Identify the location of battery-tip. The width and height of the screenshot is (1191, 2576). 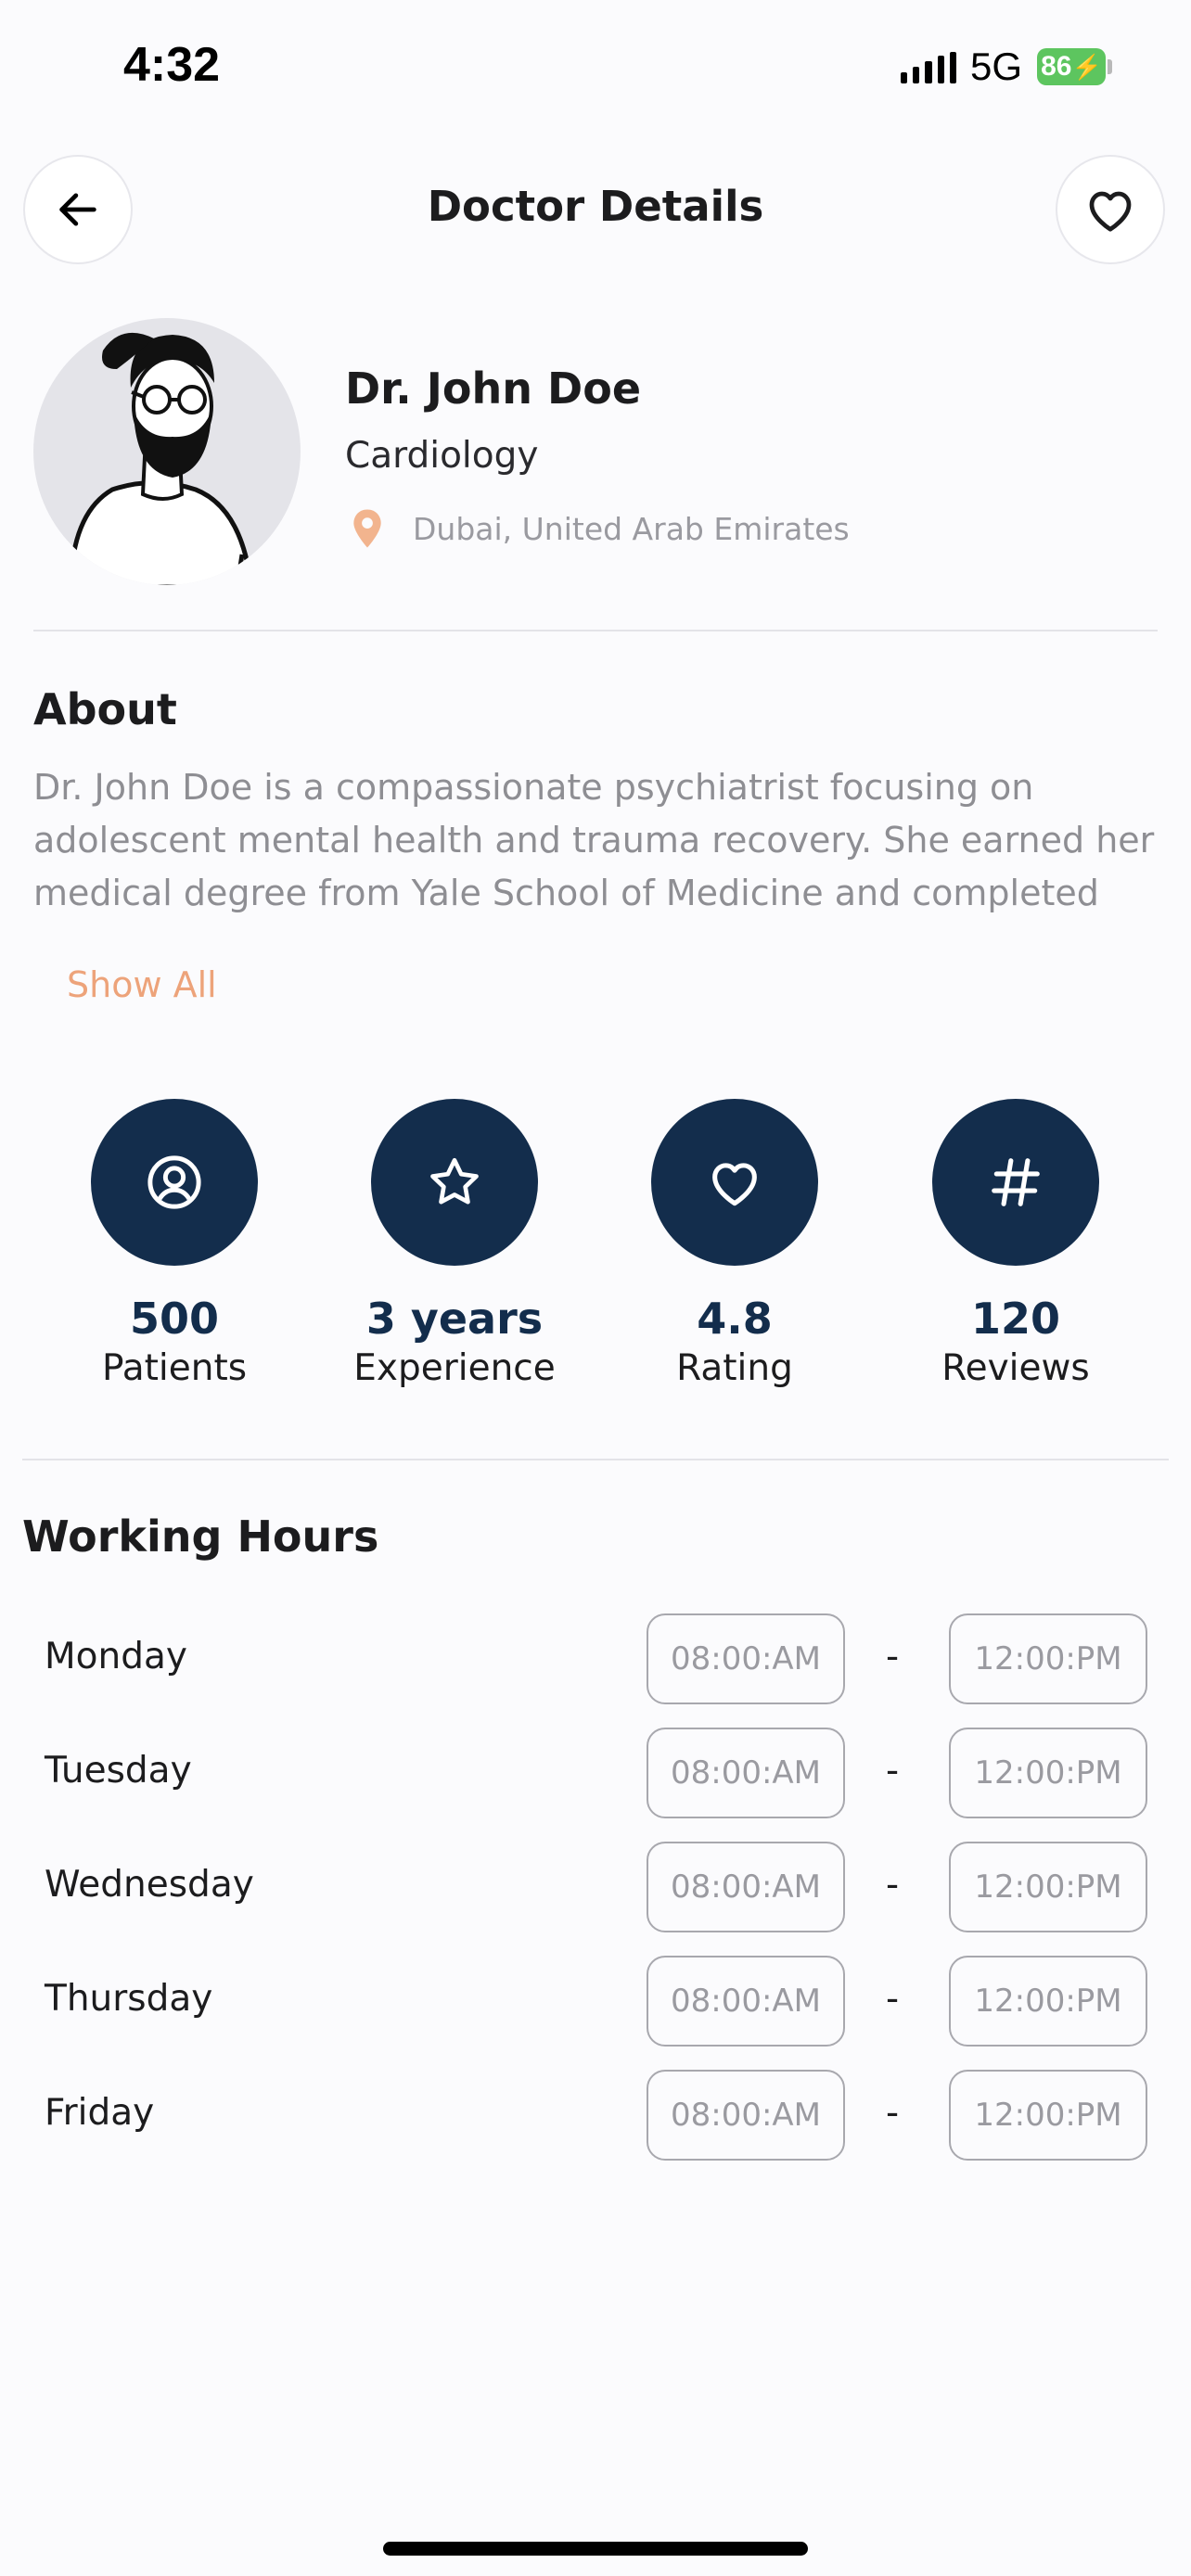
(1110, 66).